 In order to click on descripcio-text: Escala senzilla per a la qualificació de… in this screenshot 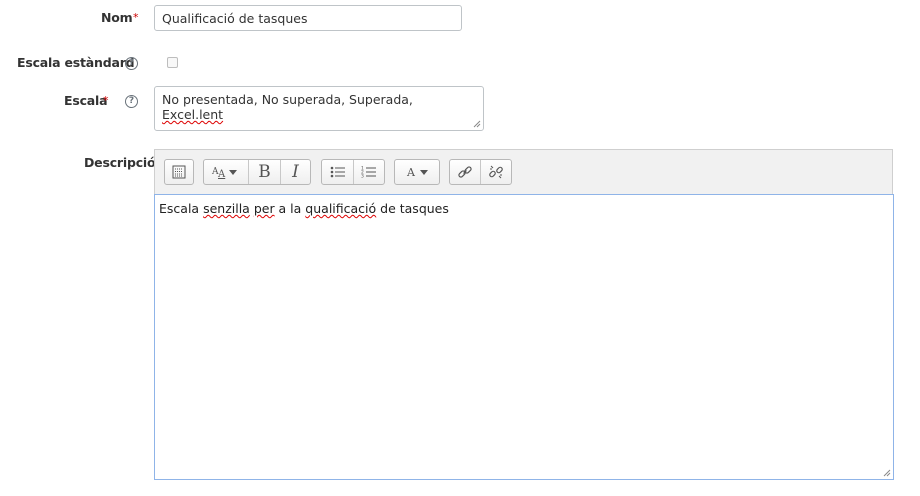, I will do `click(304, 208)`.